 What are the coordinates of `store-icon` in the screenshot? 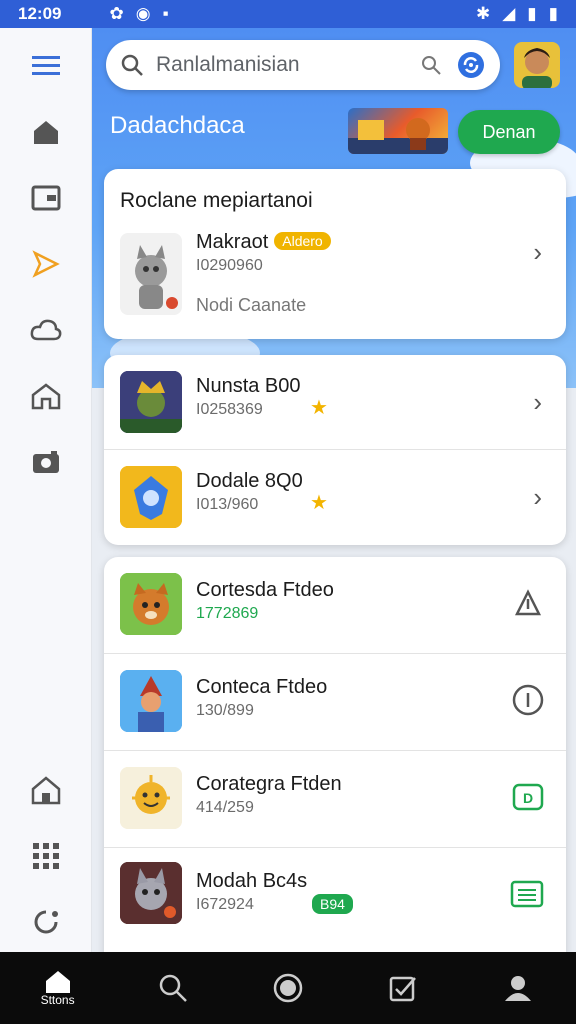 It's located at (46, 396).